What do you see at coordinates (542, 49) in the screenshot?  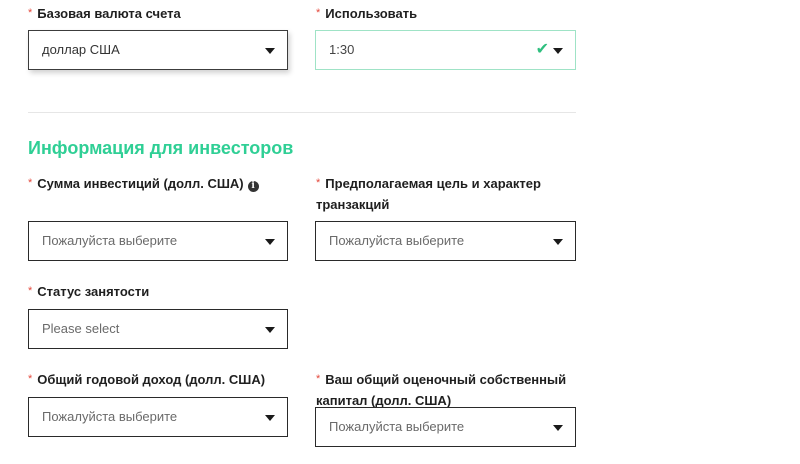 I see `checkmark-icon: ✔` at bounding box center [542, 49].